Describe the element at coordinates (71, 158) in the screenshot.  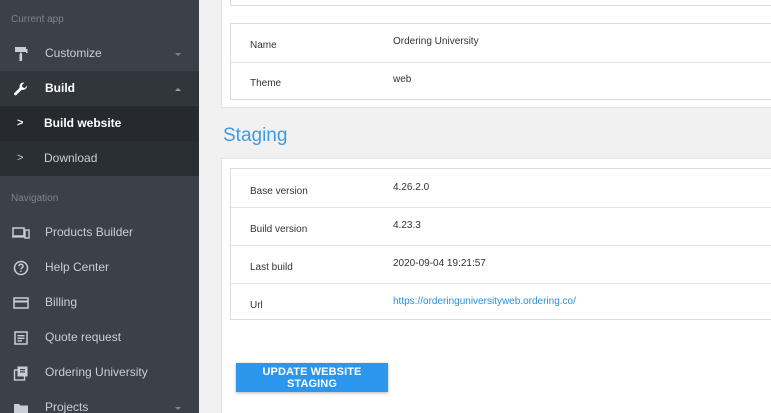
I see `sidebar-item-label: Download` at that location.